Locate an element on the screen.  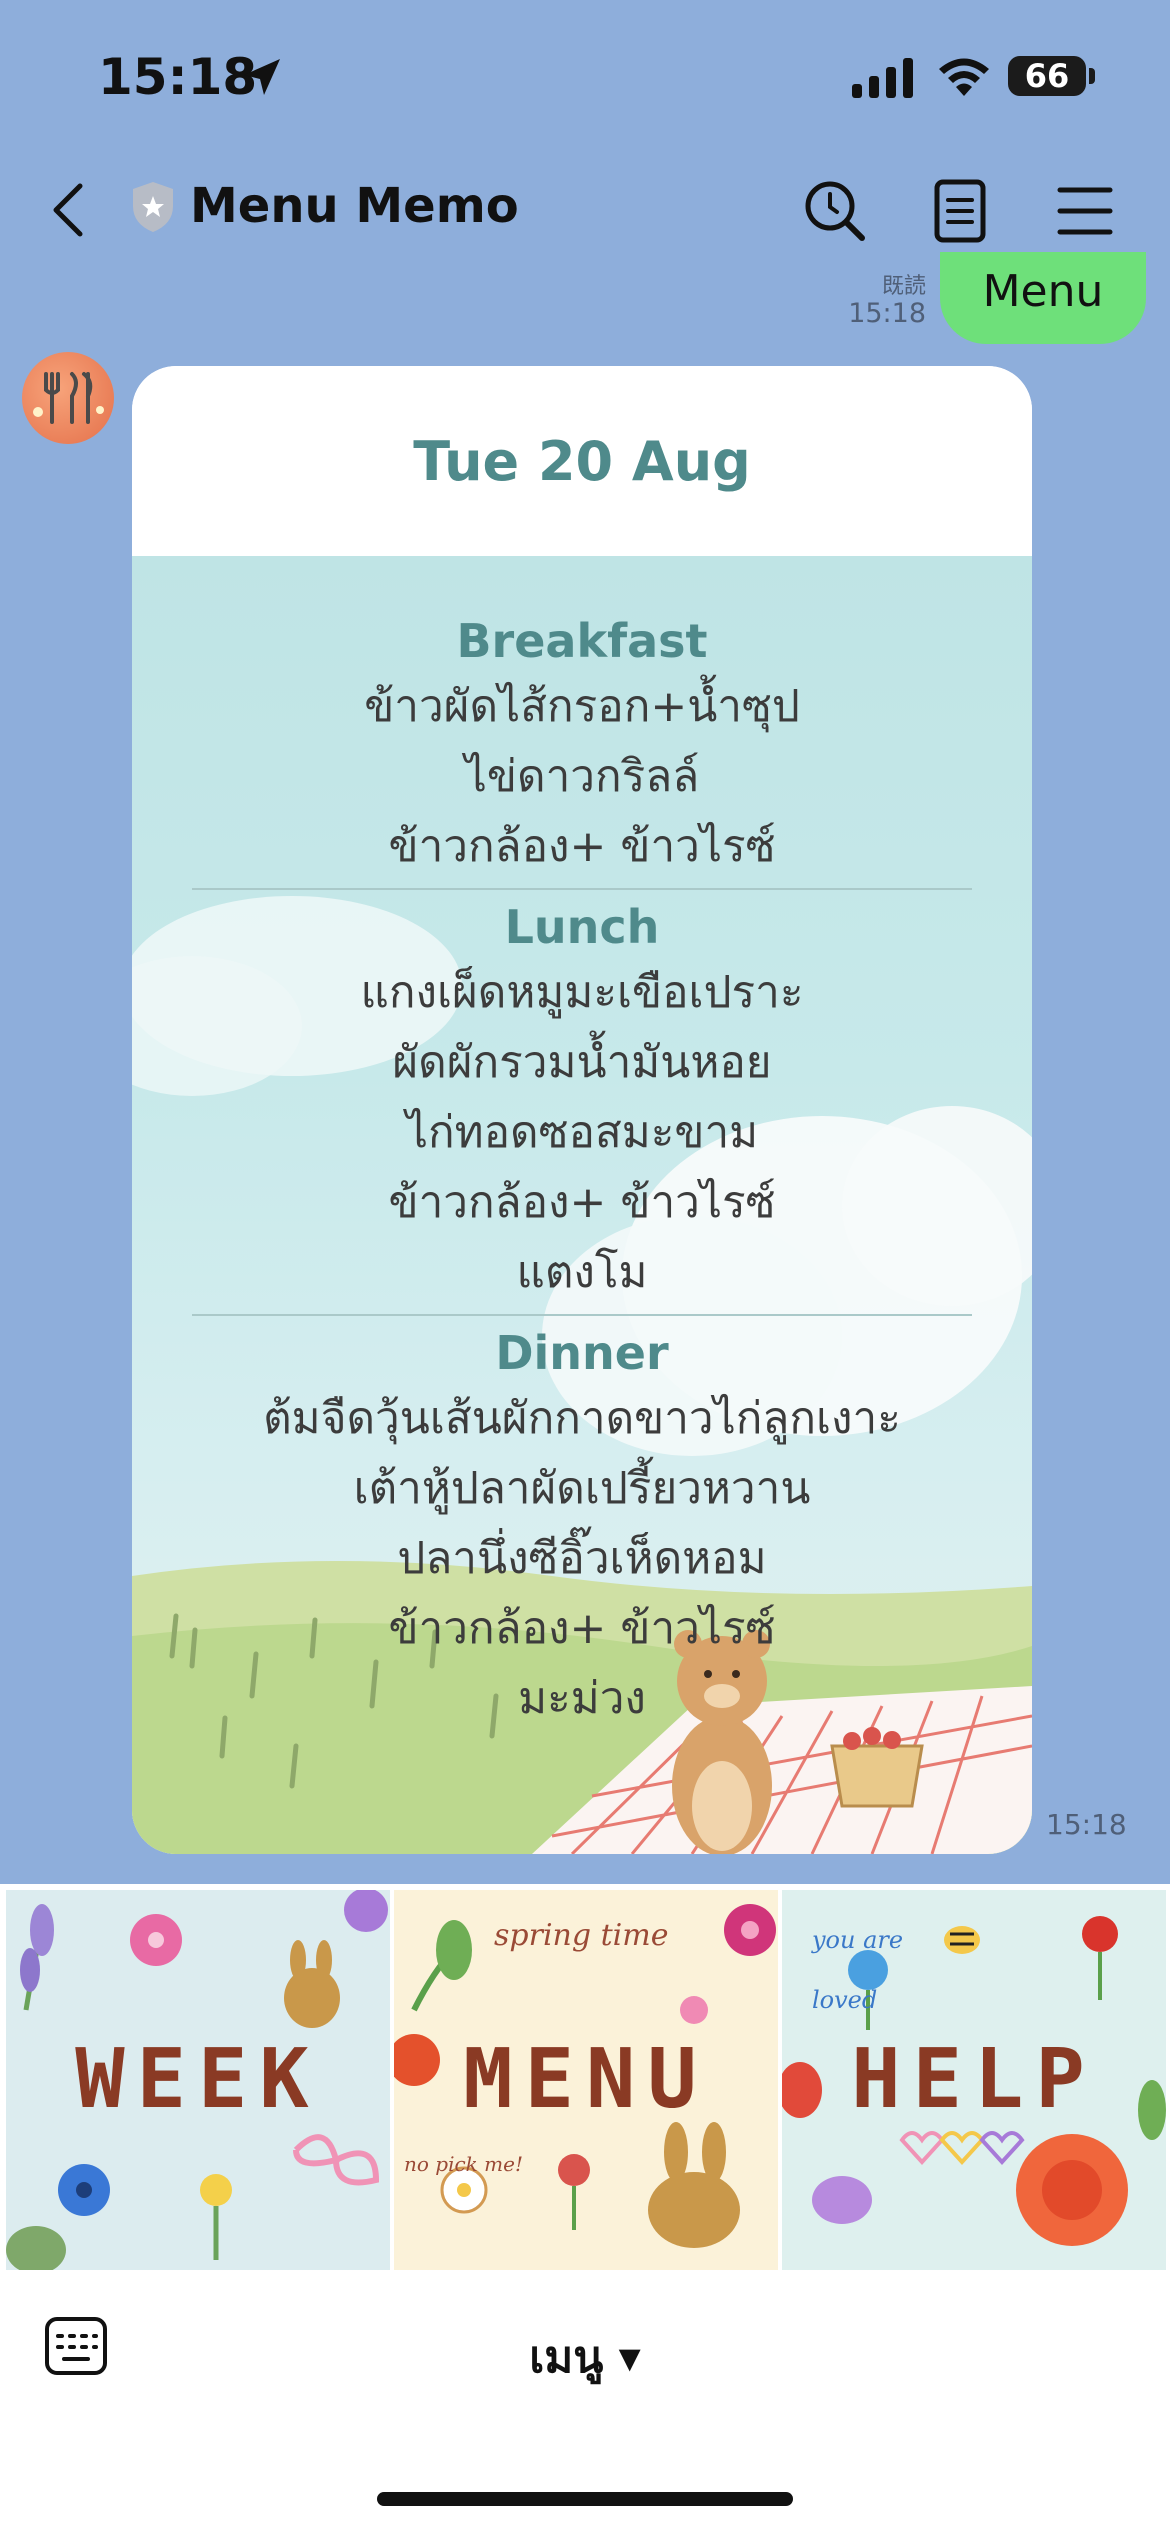
rich-menu-label: MENU is located at coordinates (586, 2079).